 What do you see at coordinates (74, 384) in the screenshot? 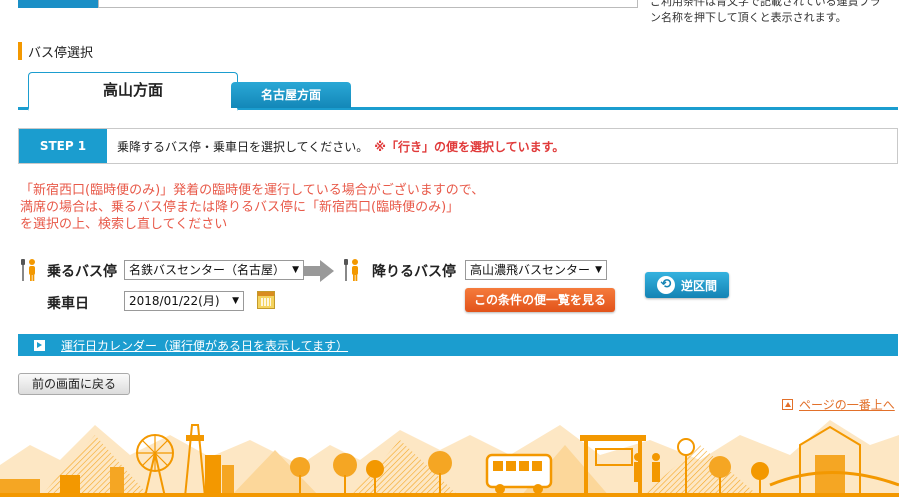
I see `back-button: 前の画面に戻る` at bounding box center [74, 384].